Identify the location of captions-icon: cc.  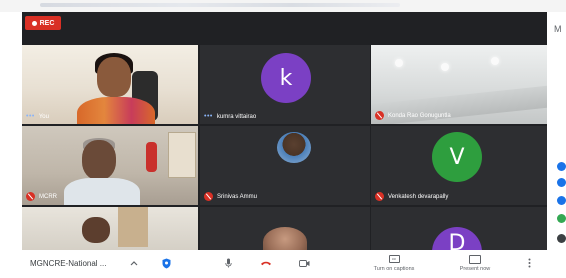
(394, 259).